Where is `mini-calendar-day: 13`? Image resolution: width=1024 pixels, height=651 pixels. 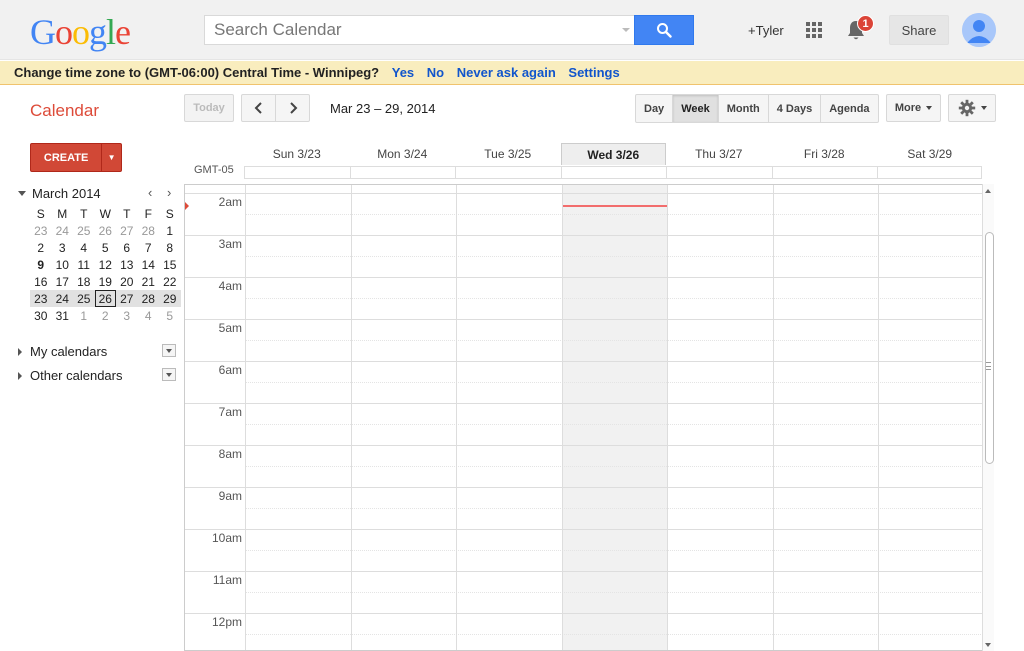 mini-calendar-day: 13 is located at coordinates (127, 264).